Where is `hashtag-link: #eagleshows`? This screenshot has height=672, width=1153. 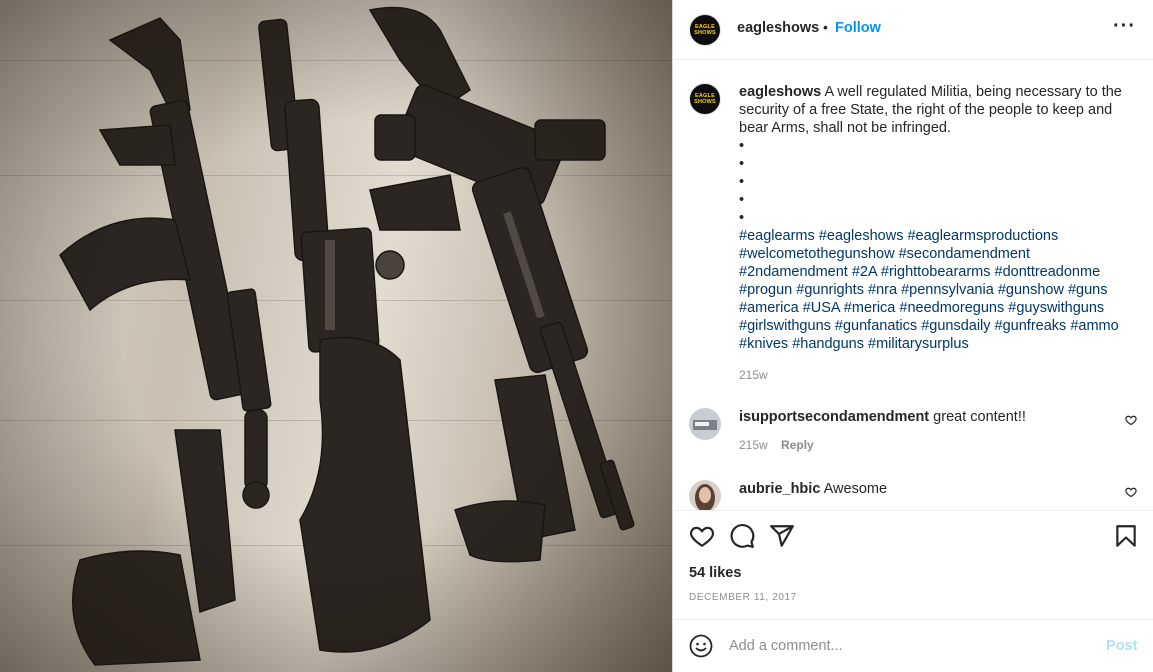
hashtag-link: #eagleshows is located at coordinates (861, 236).